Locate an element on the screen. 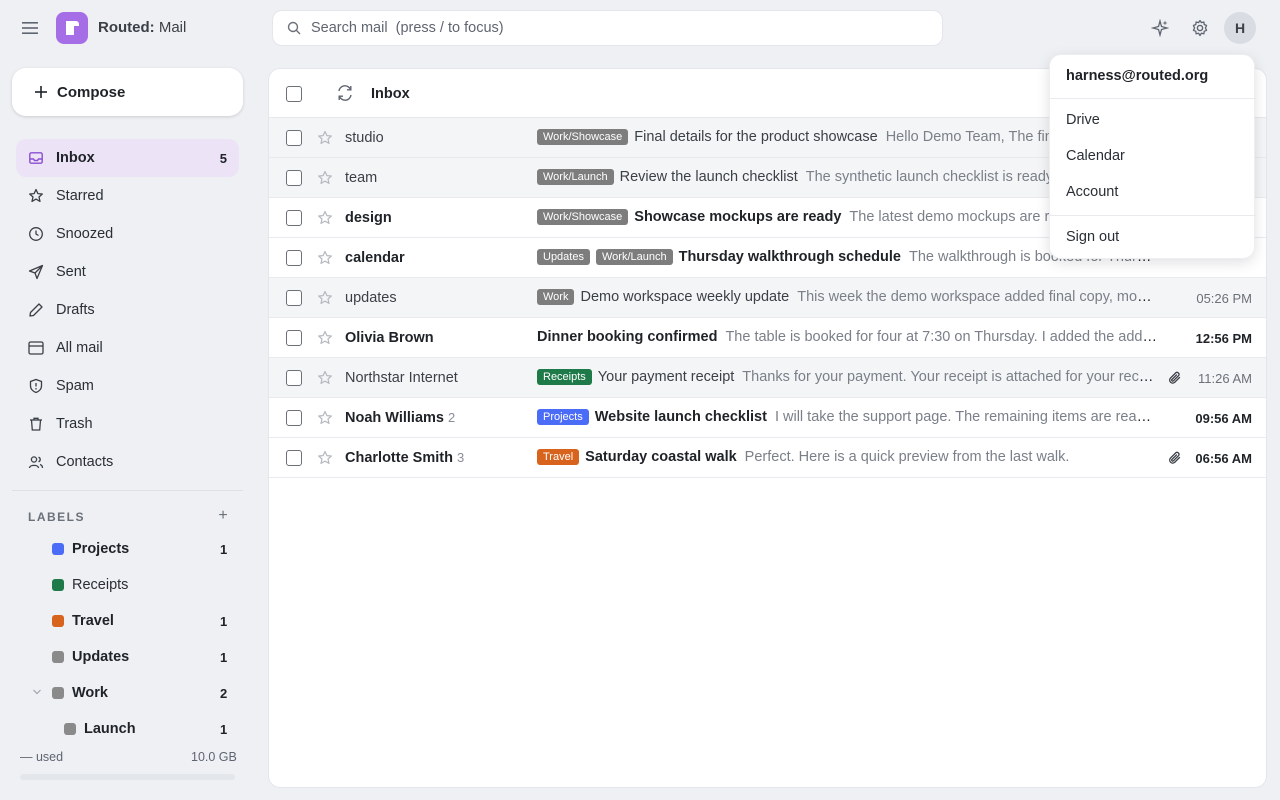  label-updates: Updates 1 is located at coordinates (144, 657).